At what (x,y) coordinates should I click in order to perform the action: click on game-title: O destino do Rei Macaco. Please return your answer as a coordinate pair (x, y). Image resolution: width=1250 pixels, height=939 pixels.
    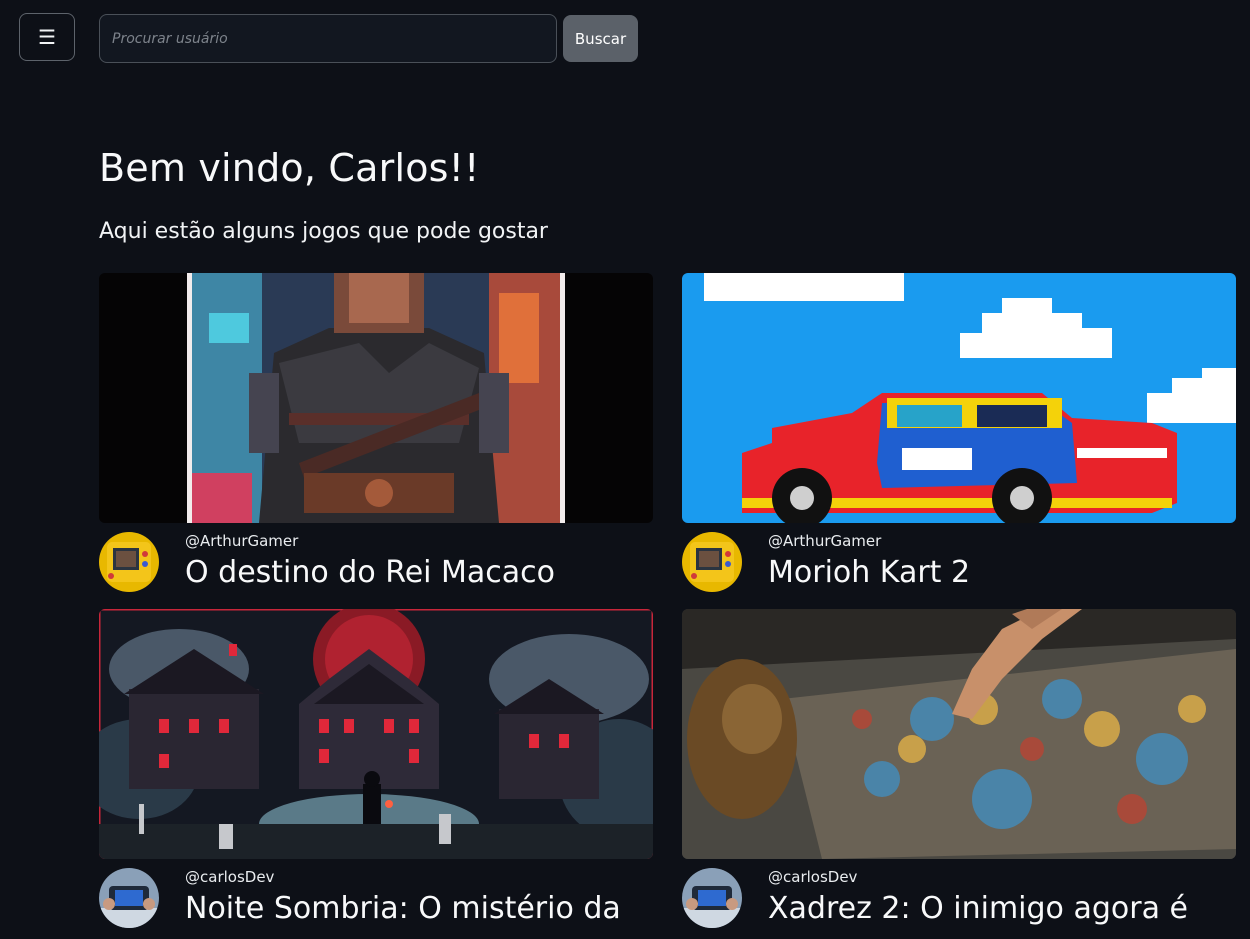
    Looking at the image, I should click on (370, 572).